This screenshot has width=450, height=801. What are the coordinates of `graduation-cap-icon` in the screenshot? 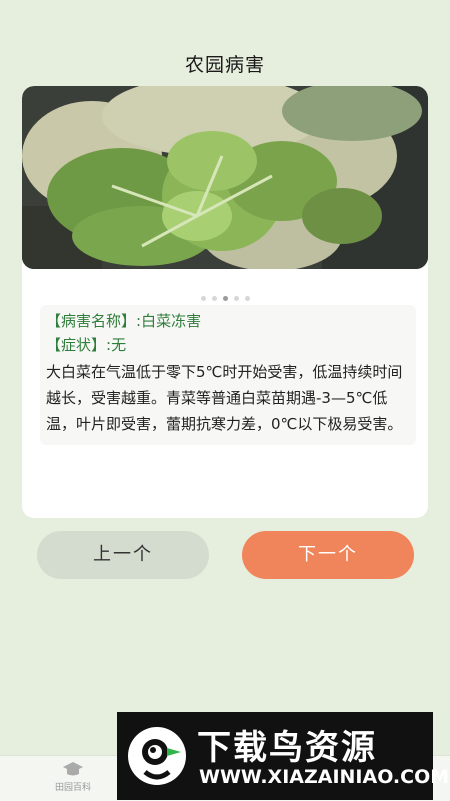 It's located at (73, 770).